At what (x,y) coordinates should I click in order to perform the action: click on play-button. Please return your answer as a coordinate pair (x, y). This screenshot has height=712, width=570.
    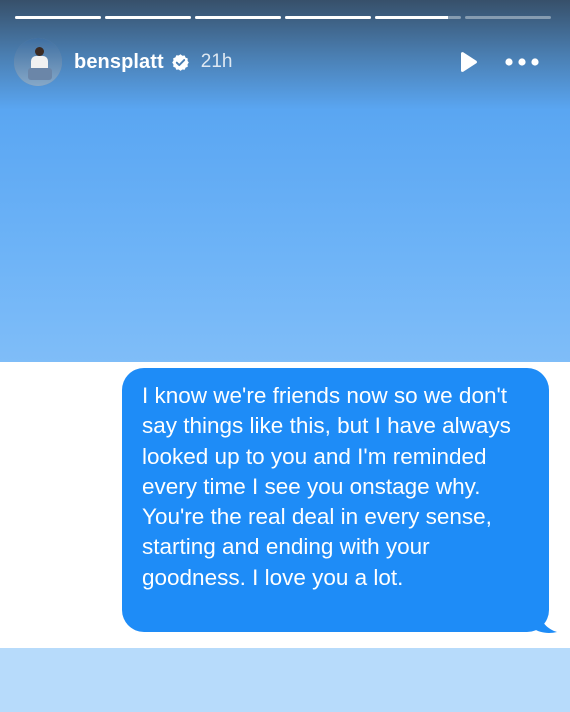
    Looking at the image, I should click on (468, 62).